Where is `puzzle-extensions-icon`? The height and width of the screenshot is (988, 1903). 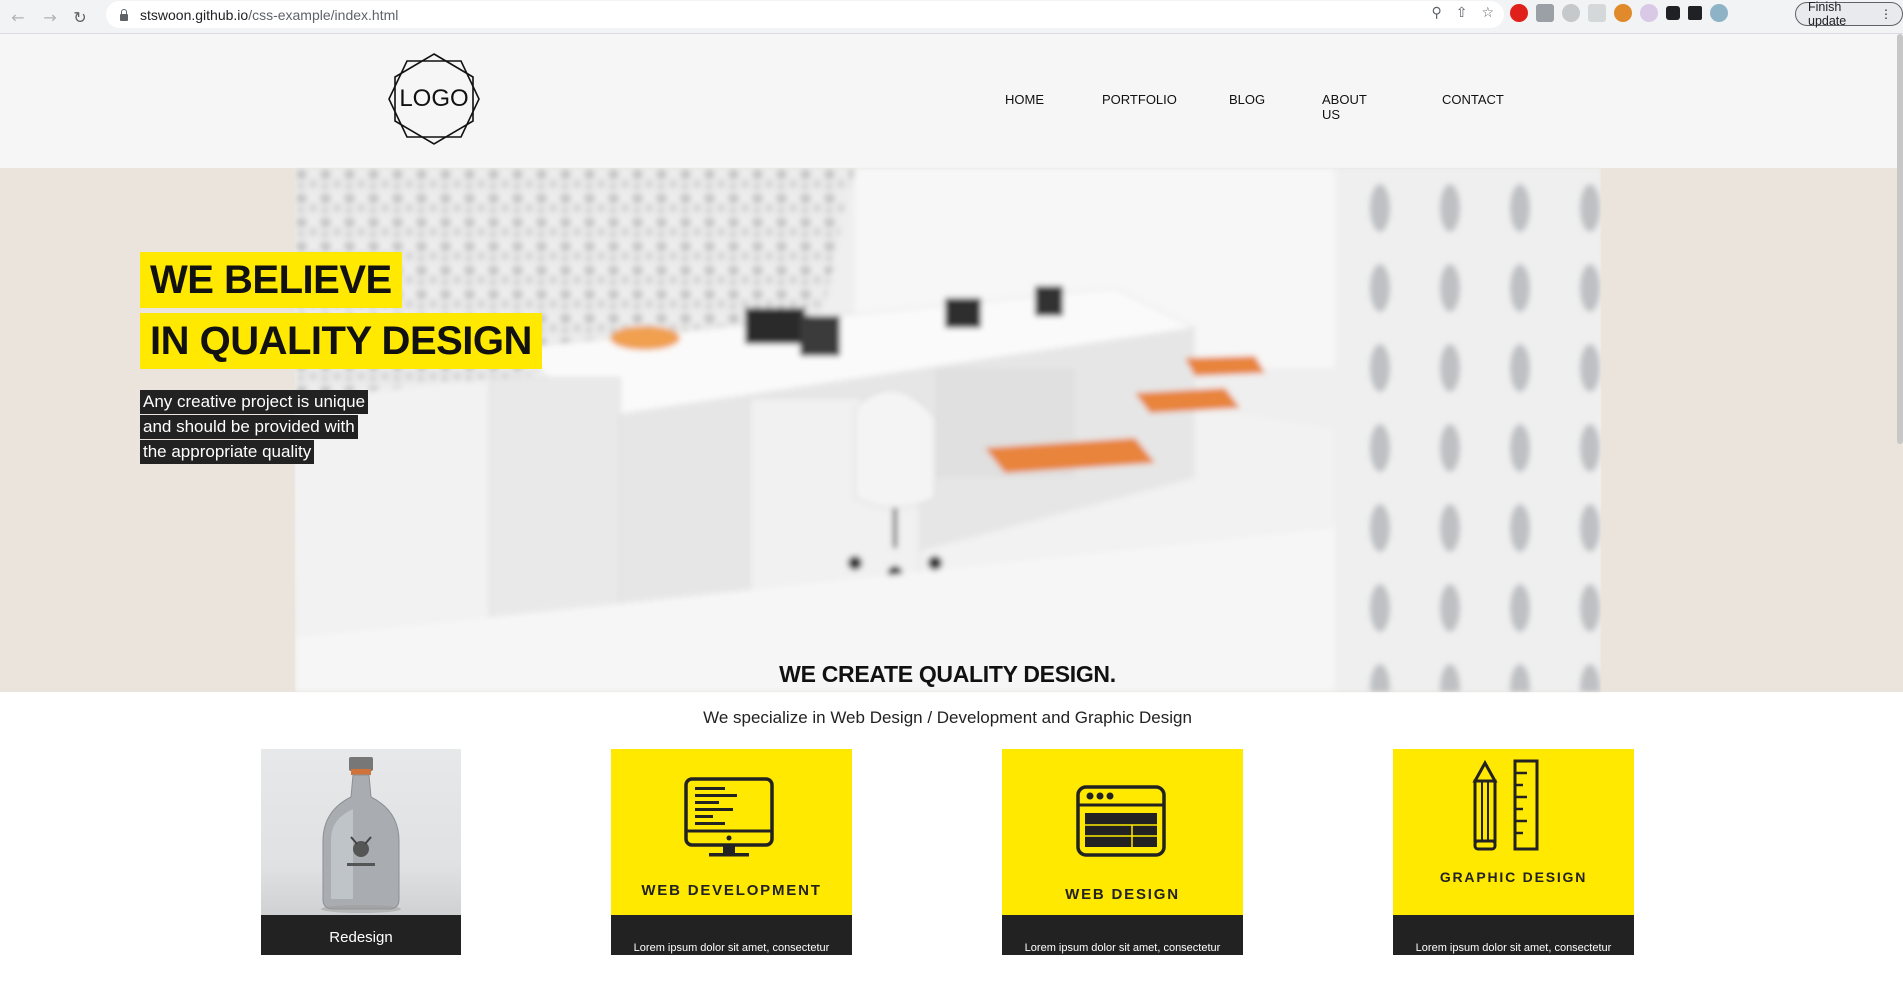 puzzle-extensions-icon is located at coordinates (1673, 13).